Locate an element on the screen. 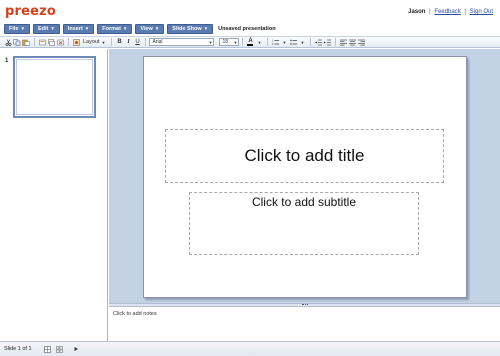 This screenshot has height=356, width=500. increase-indent-icon is located at coordinates (327, 42).